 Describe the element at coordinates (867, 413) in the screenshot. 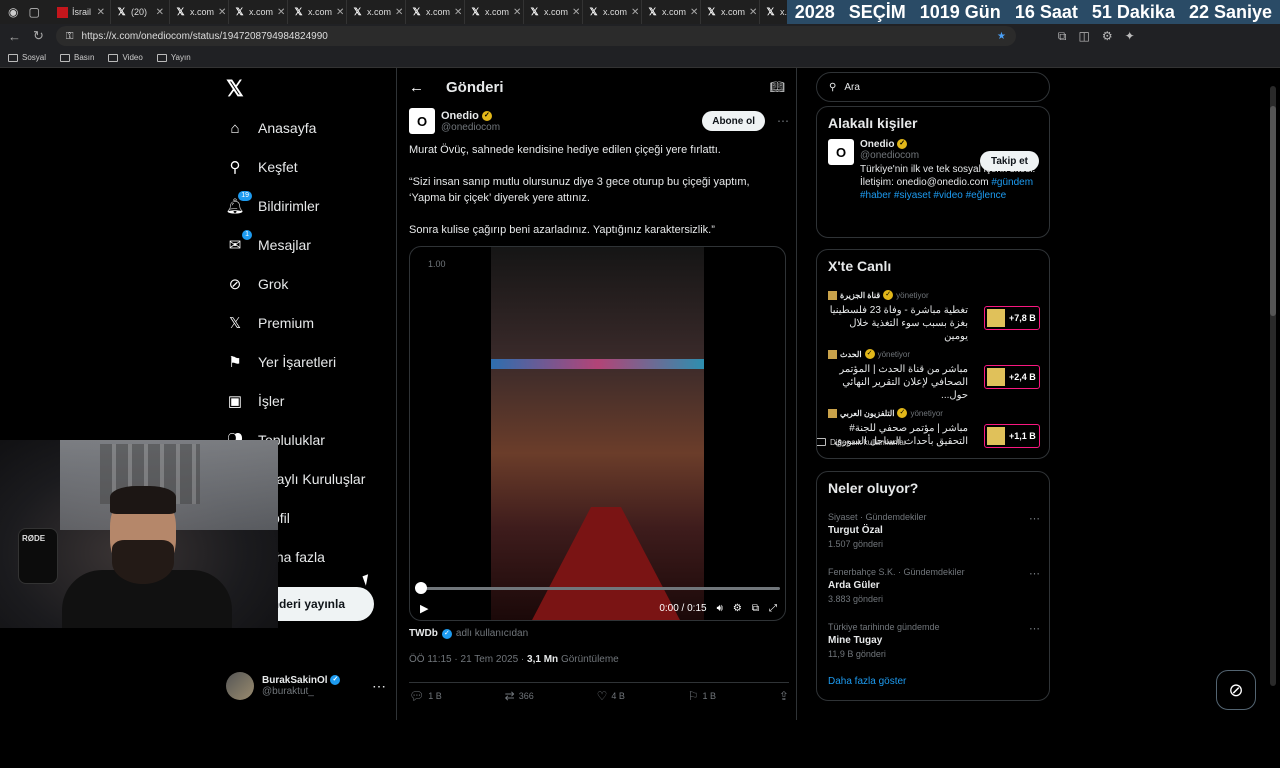

I see `live-channel: التلفزيون العربي` at that location.